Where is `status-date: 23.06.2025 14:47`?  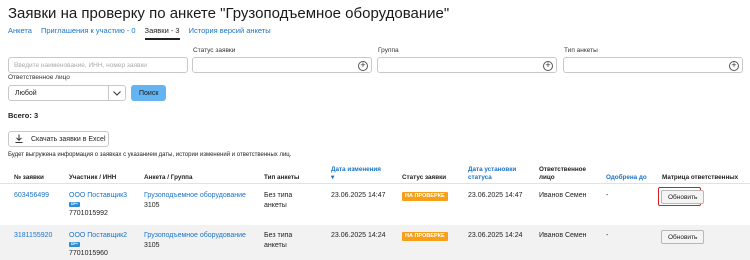 status-date: 23.06.2025 14:47 is located at coordinates (495, 195).